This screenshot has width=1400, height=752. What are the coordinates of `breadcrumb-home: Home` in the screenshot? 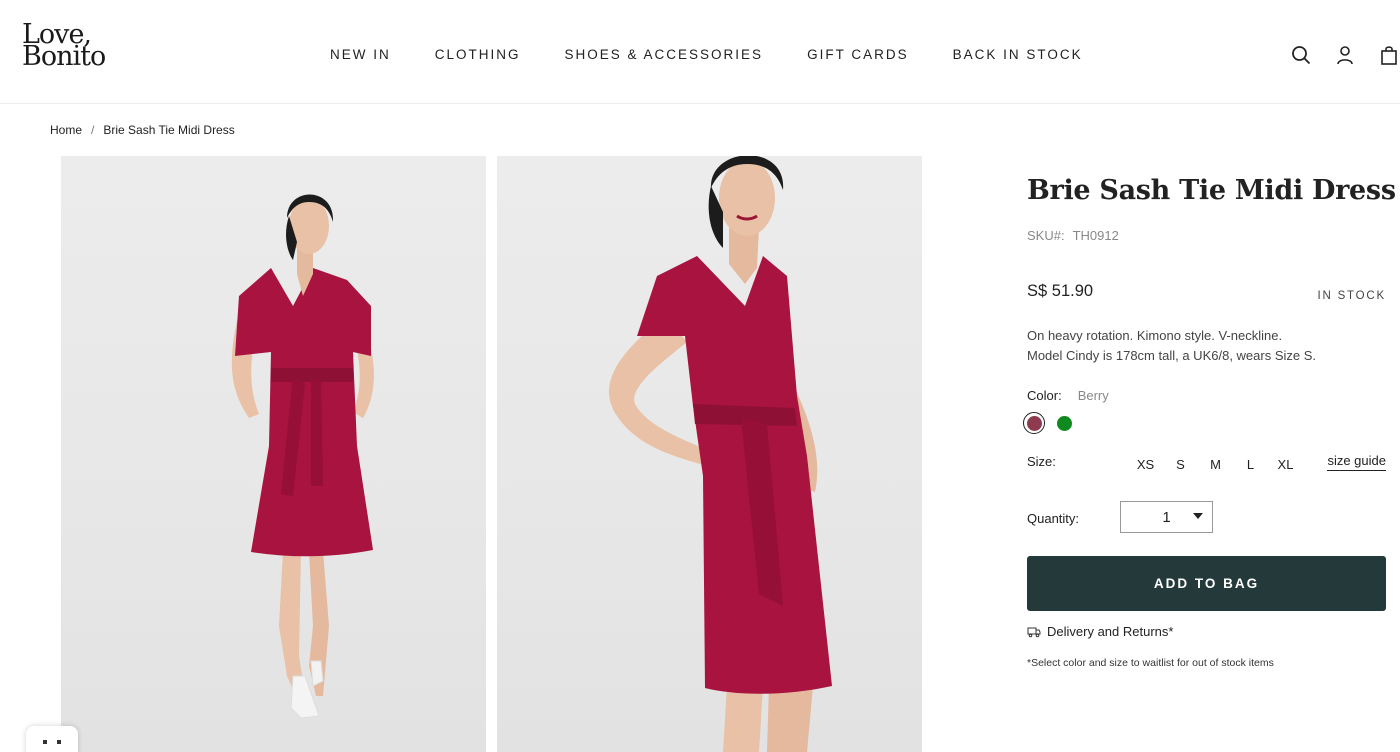 It's located at (66, 130).